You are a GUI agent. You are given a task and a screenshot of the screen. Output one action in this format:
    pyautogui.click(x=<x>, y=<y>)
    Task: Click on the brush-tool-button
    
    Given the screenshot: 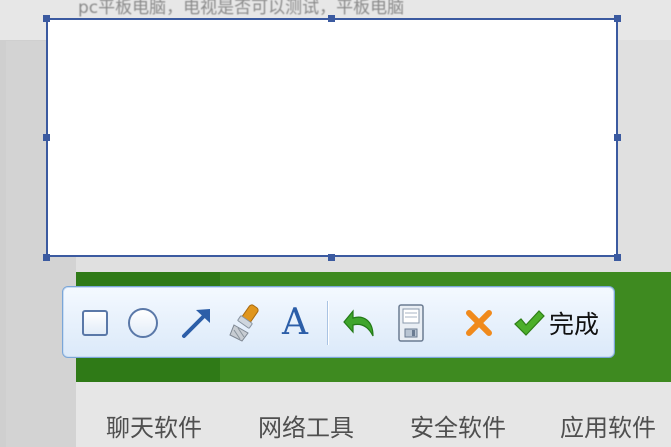 What is the action you would take?
    pyautogui.click(x=247, y=323)
    